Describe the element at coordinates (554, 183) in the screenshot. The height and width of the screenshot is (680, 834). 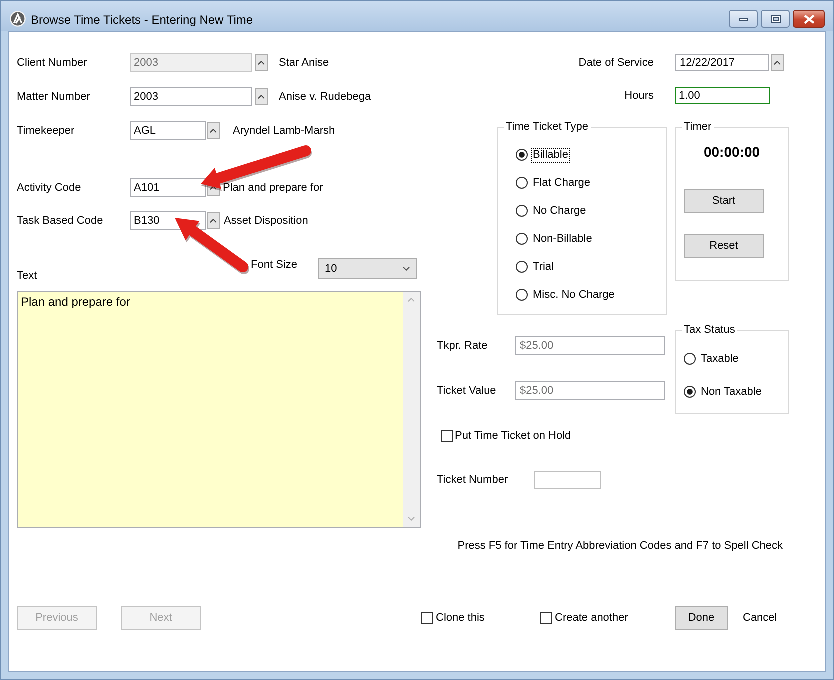
I see `radio-option: Flat Charge` at that location.